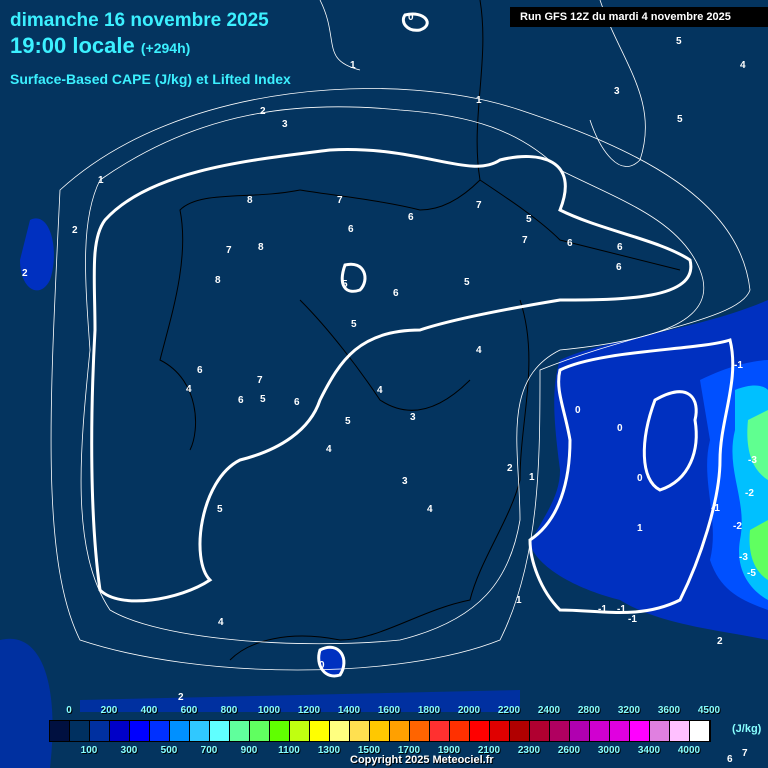 This screenshot has height=768, width=768. What do you see at coordinates (529, 750) in the screenshot?
I see `legend-label: 2300` at bounding box center [529, 750].